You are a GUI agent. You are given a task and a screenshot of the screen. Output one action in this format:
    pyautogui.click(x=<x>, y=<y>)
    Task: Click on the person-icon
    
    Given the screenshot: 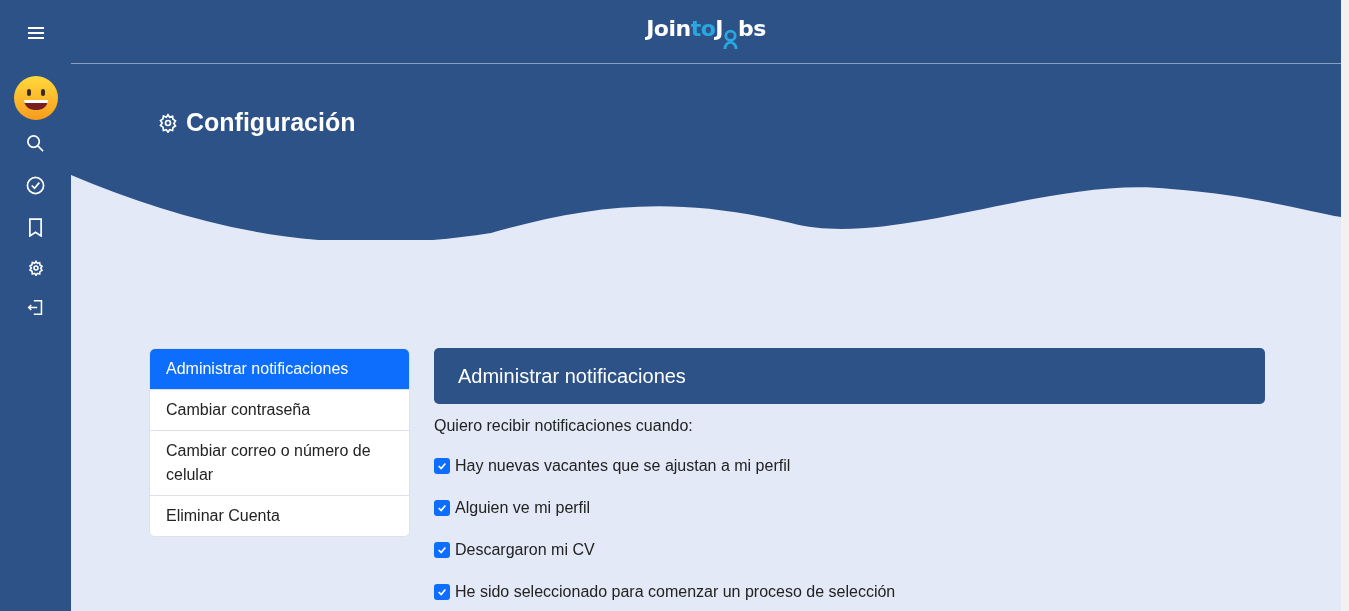 What is the action you would take?
    pyautogui.click(x=730, y=39)
    